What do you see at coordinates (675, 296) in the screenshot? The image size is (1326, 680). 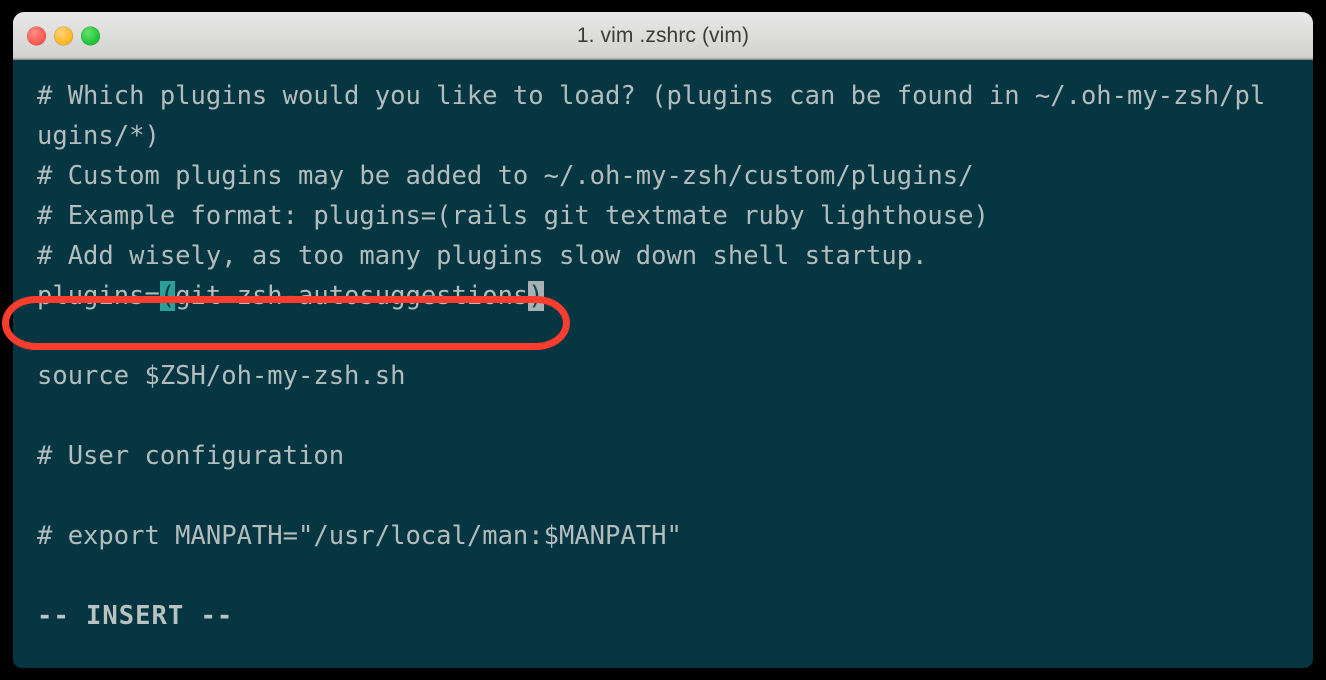 I see `plugins-line: plugins=(git zsh-autosuggestions)` at bounding box center [675, 296].